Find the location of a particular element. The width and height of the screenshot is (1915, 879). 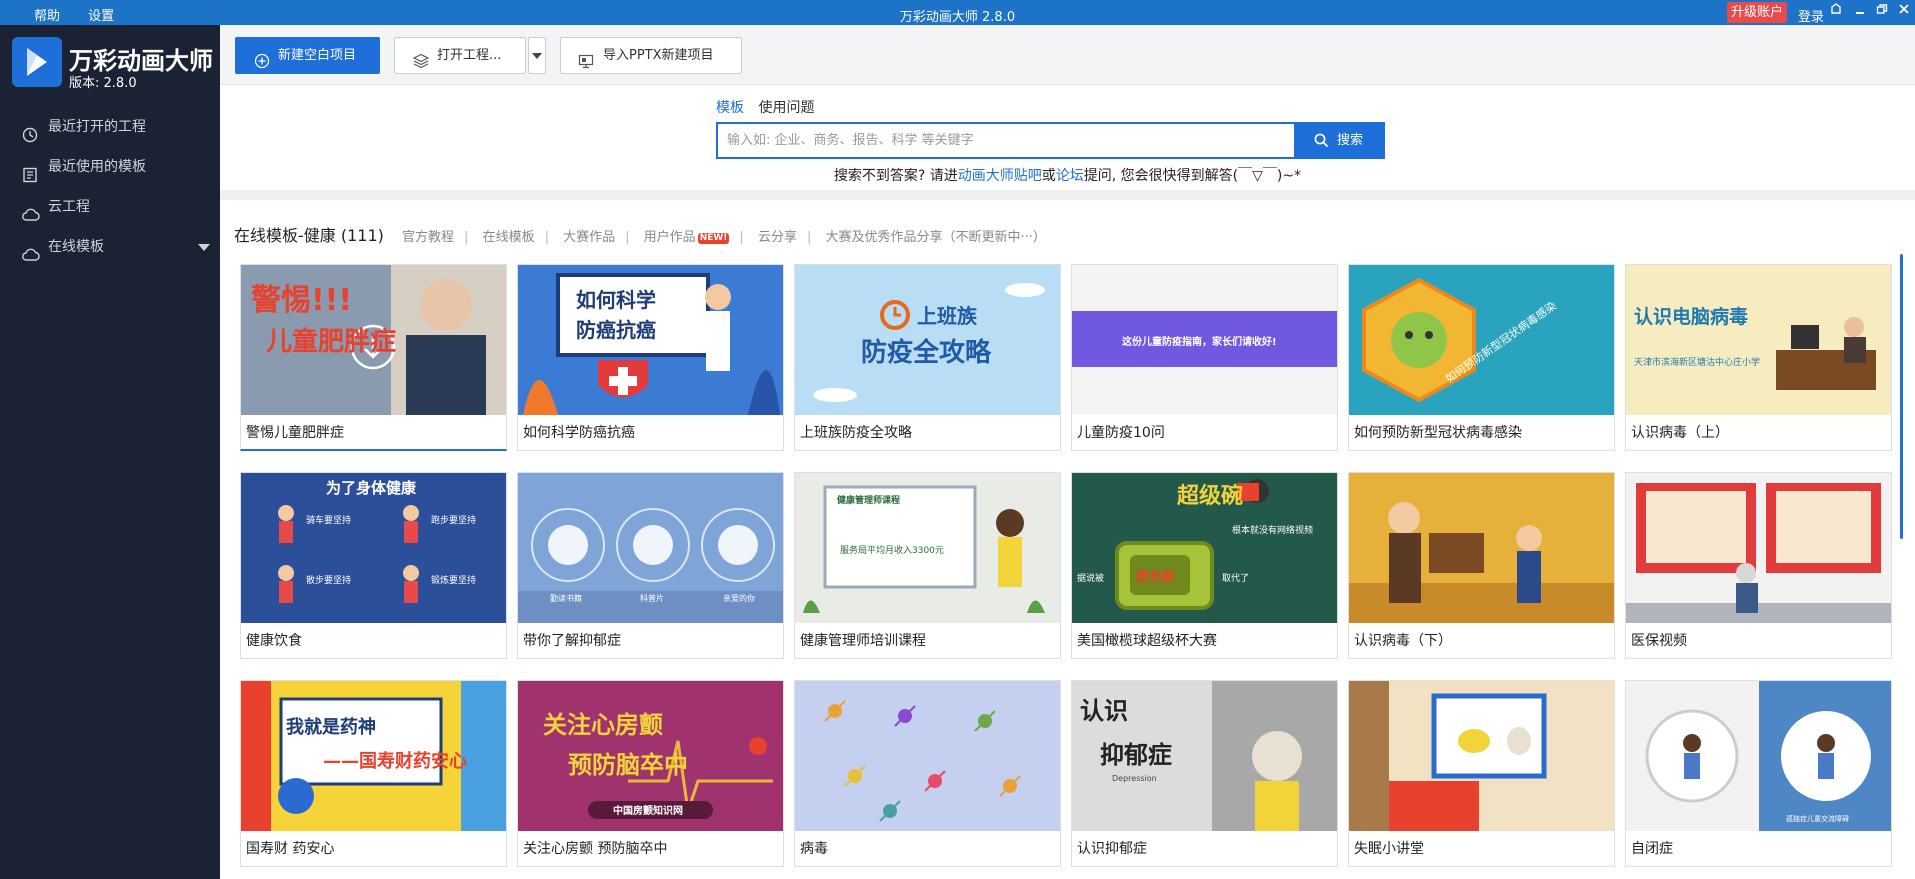

thumbnail-text: 天津市滨海新区塘沽中心庄小学 is located at coordinates (1697, 362).